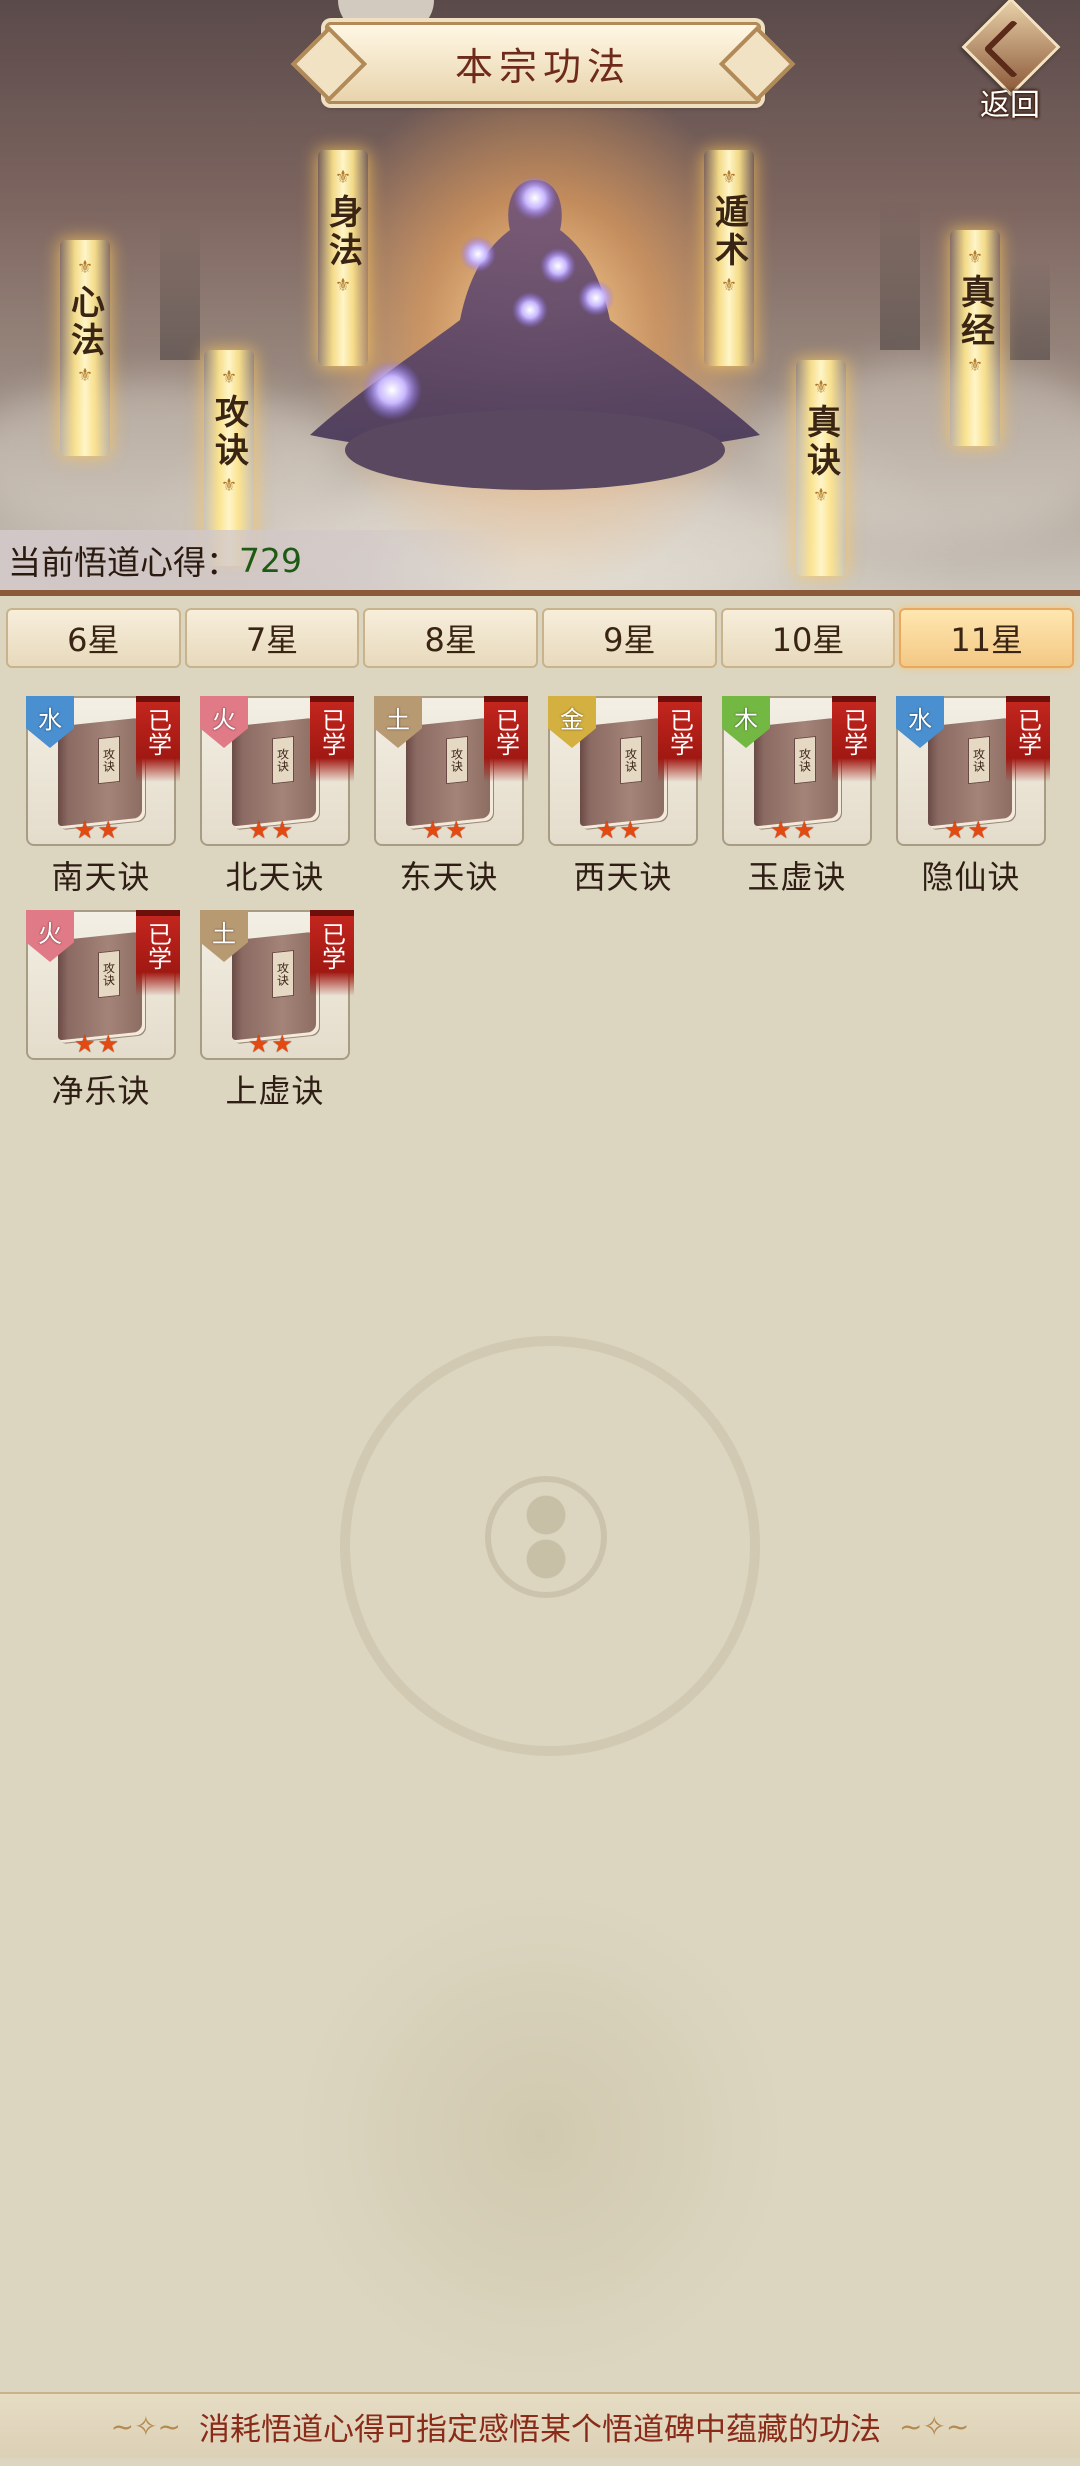 This screenshot has width=1080, height=2466. What do you see at coordinates (808, 638) in the screenshot?
I see `tab-10-star: 10星` at bounding box center [808, 638].